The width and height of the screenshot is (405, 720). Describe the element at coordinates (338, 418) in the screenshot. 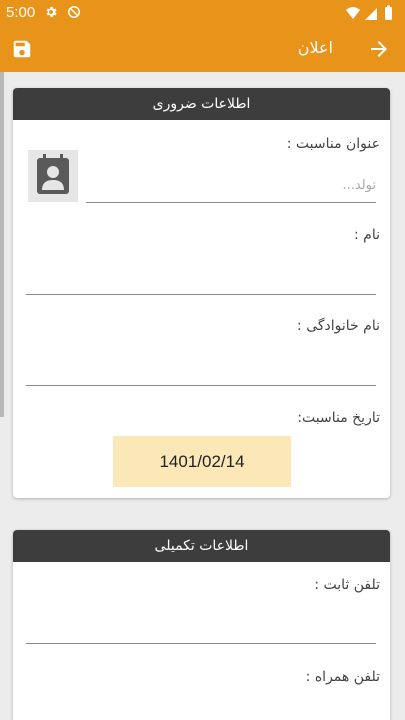

I see `event-date-label: تاریخ مناسبت:` at that location.